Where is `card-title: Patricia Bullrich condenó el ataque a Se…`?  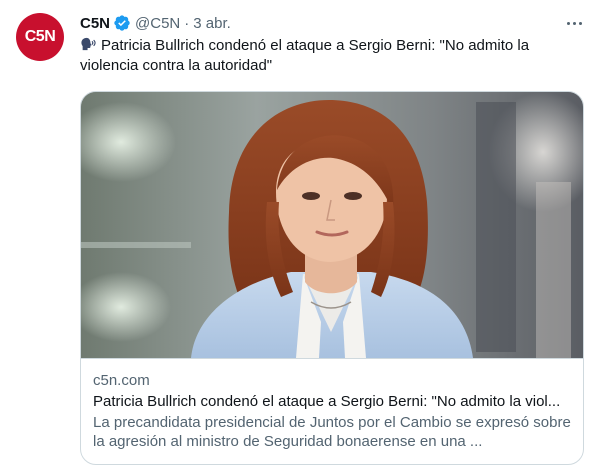
card-title: Patricia Bullrich condenó el ataque a Se… is located at coordinates (327, 401).